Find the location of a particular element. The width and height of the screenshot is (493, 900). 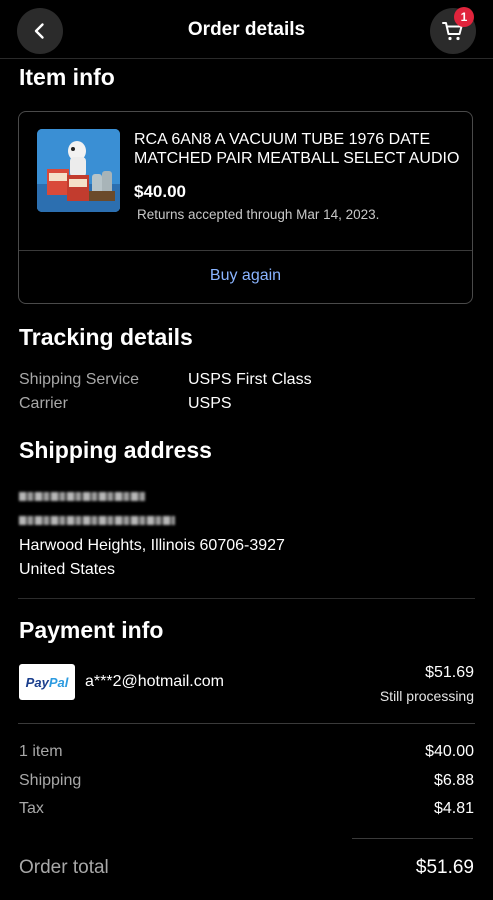

shipping-service-value: USPS First Class is located at coordinates (250, 379).